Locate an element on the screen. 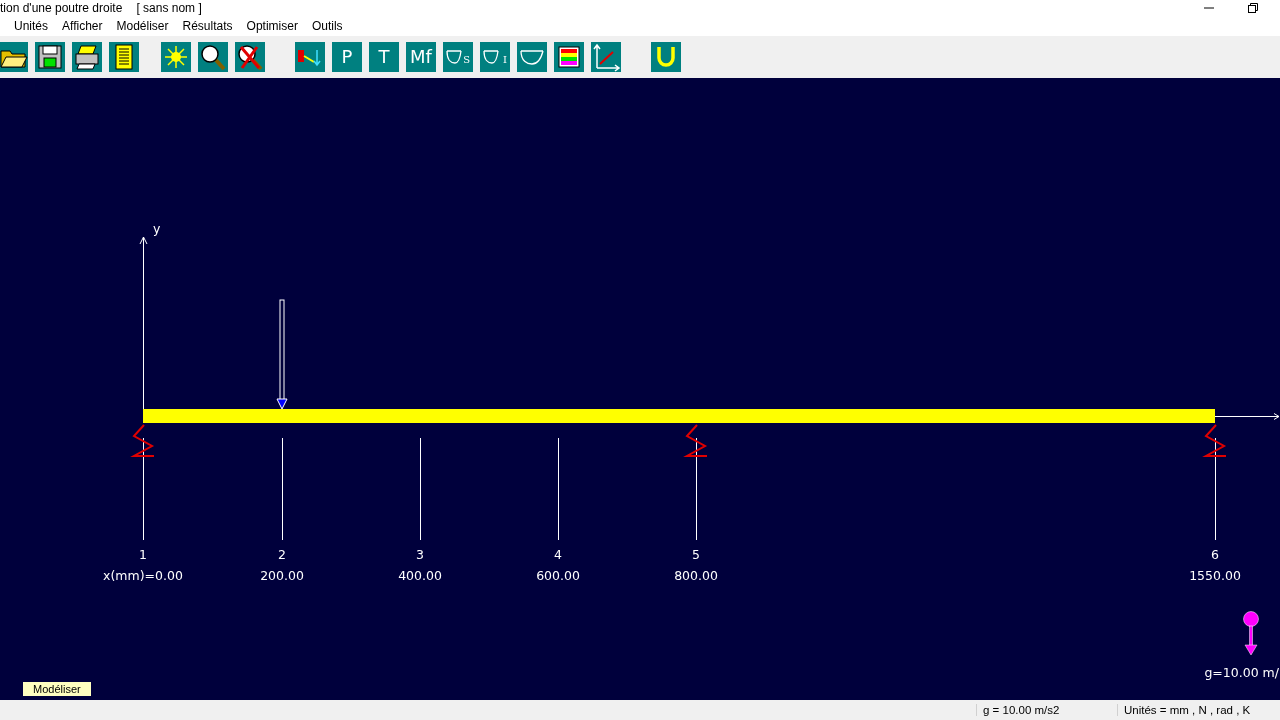 This screenshot has height=720, width=1280. node-number: 3 is located at coordinates (420, 554).